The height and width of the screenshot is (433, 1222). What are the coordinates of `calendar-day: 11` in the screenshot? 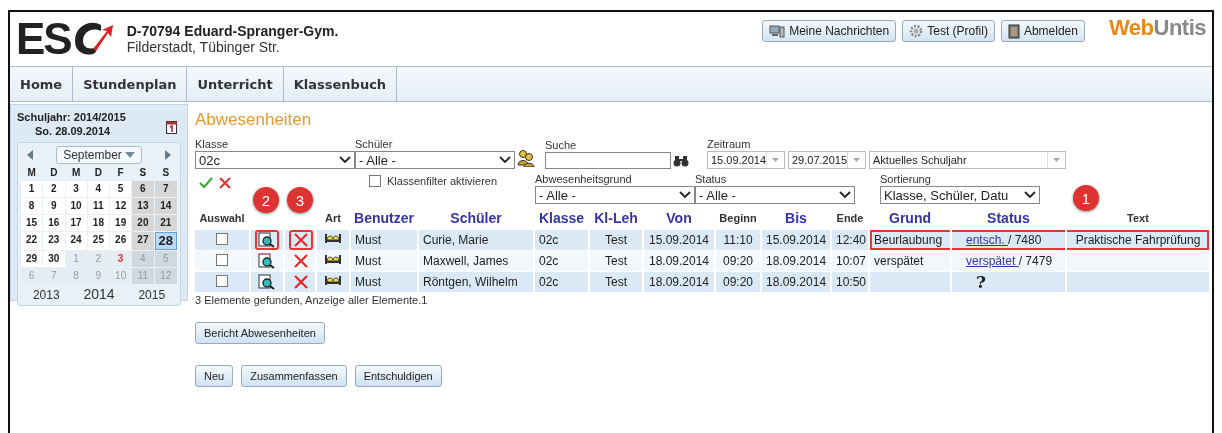 It's located at (98, 206).